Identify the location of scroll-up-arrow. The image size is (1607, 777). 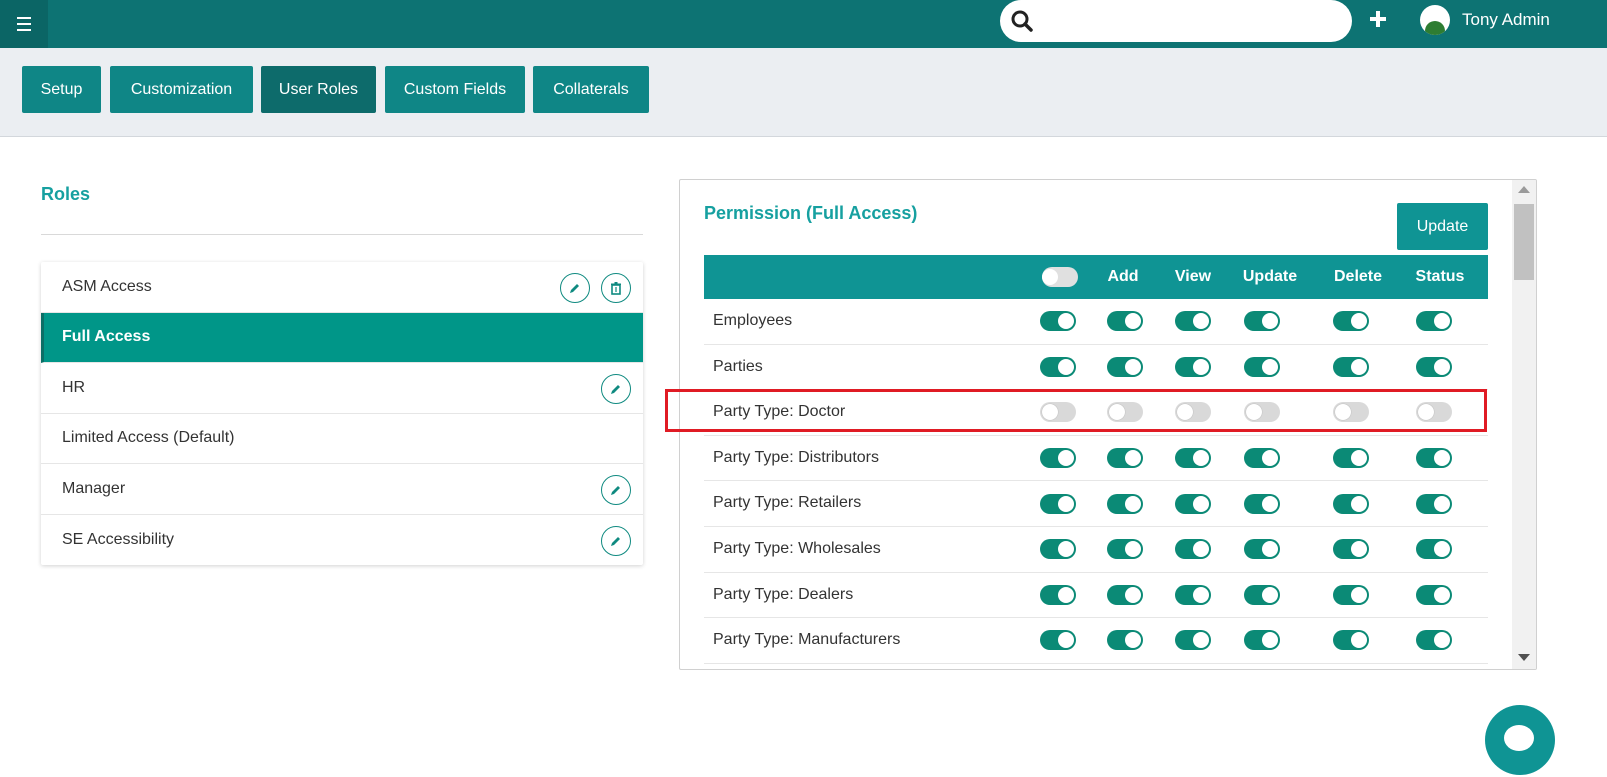
(1524, 189).